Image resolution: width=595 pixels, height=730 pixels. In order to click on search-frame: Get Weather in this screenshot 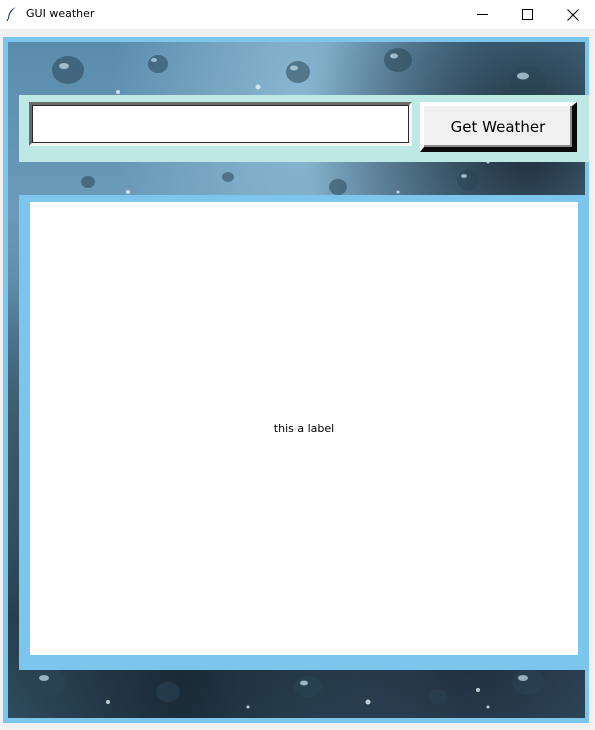, I will do `click(304, 128)`.